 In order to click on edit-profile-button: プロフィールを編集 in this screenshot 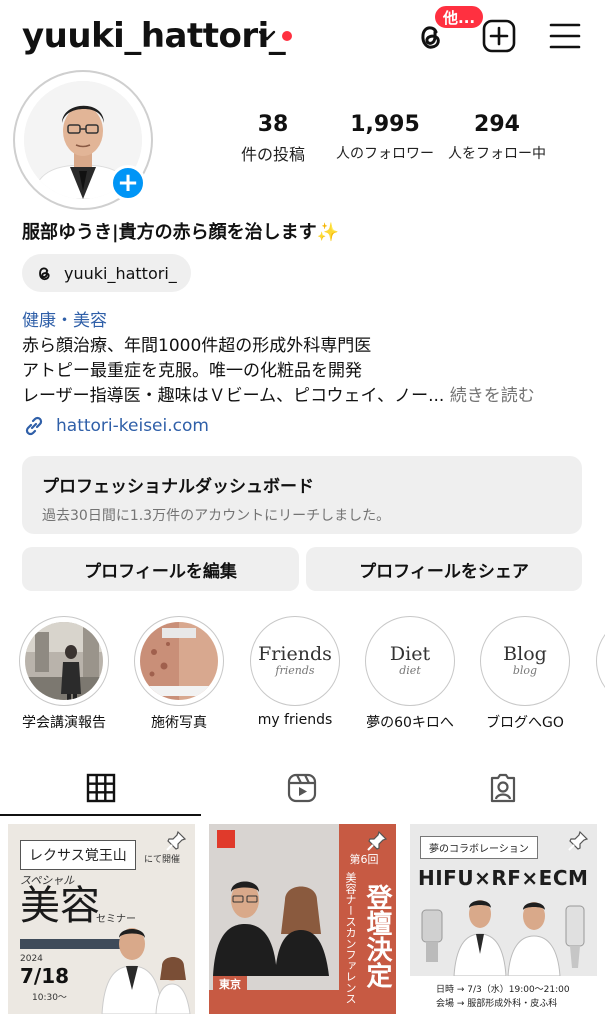, I will do `click(160, 569)`.